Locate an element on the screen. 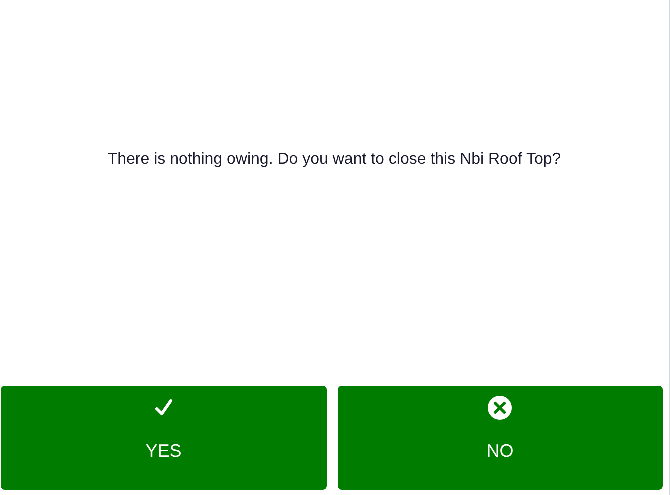 The width and height of the screenshot is (670, 495). dialog-message: There is nothing owing. Do you want to close this Nbi Roof Top? is located at coordinates (335, 160).